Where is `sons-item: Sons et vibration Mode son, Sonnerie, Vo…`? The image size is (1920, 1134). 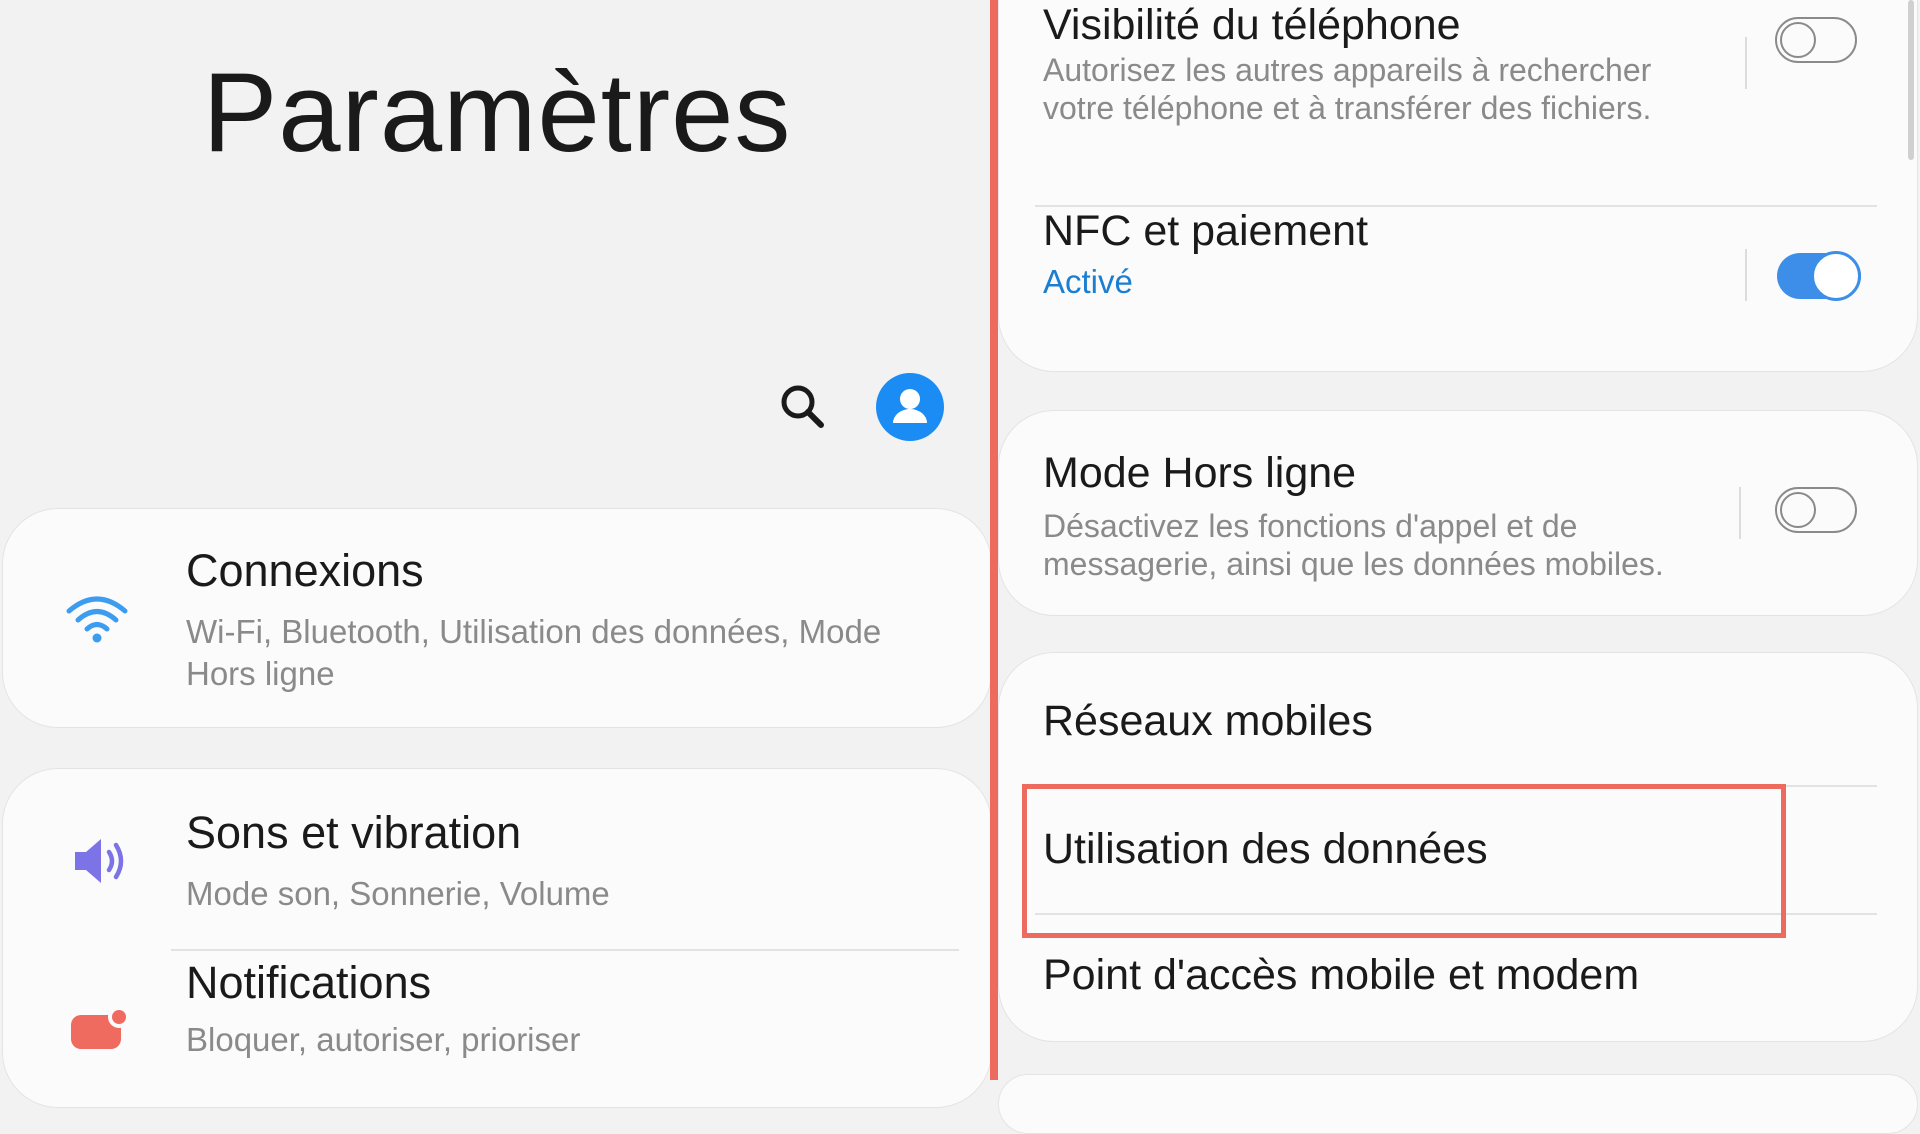 sons-item: Sons et vibration Mode son, Sonnerie, Vo… is located at coordinates (498, 859).